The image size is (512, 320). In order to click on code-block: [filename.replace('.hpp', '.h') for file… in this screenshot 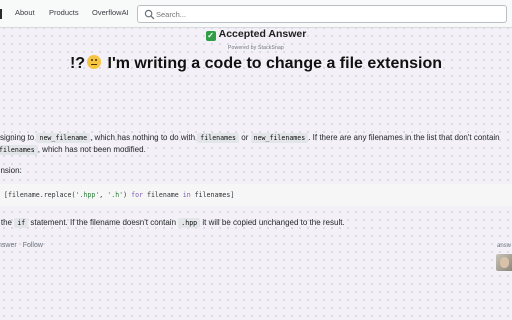, I will do `click(256, 195)`.